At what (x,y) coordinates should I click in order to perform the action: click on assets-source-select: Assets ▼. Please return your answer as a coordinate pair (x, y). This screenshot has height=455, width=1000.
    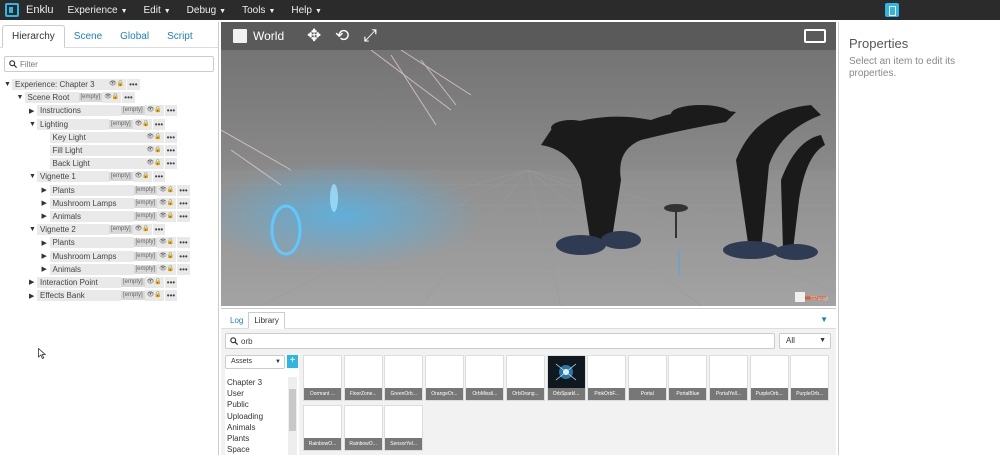
    Looking at the image, I should click on (255, 362).